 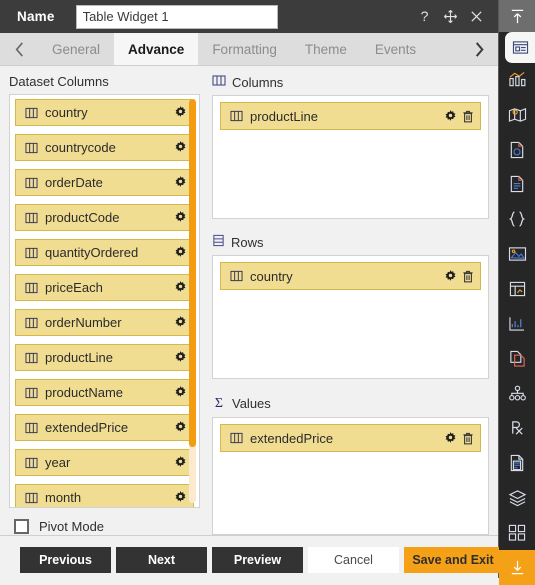 What do you see at coordinates (104, 252) in the screenshot?
I see `dataset-column-item: quantityOrdered` at bounding box center [104, 252].